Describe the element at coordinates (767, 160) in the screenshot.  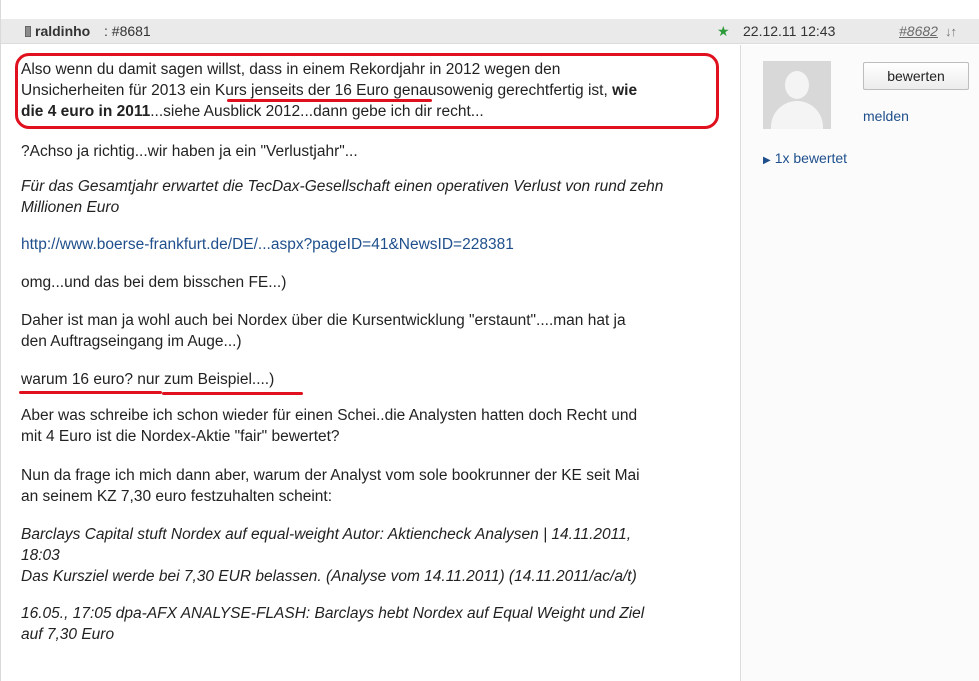
I see `triangle-right-icon: ▶` at that location.